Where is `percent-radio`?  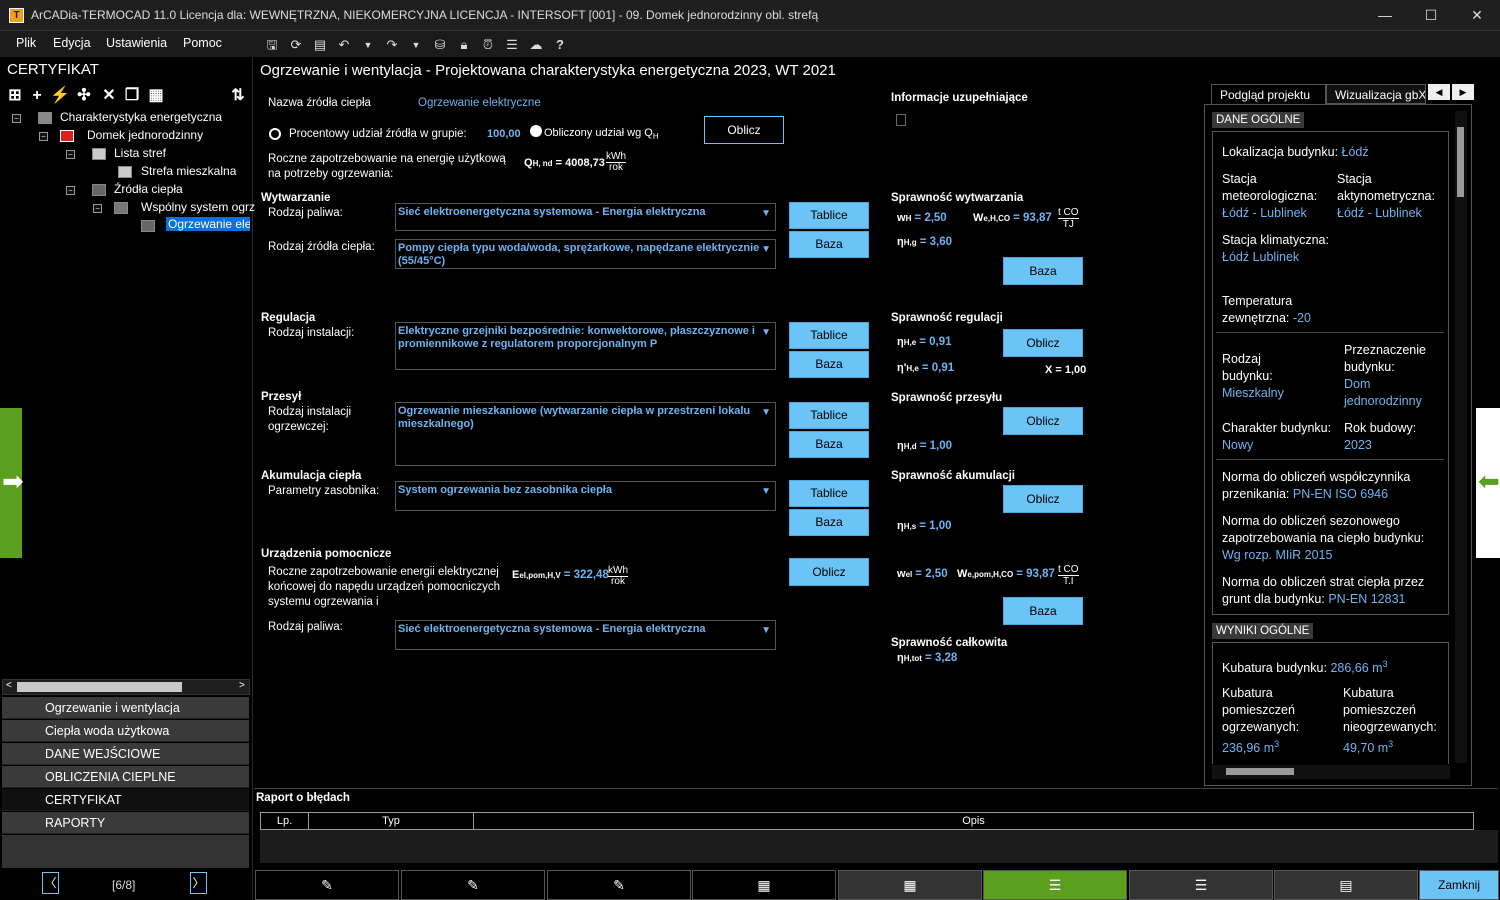 percent-radio is located at coordinates (275, 134).